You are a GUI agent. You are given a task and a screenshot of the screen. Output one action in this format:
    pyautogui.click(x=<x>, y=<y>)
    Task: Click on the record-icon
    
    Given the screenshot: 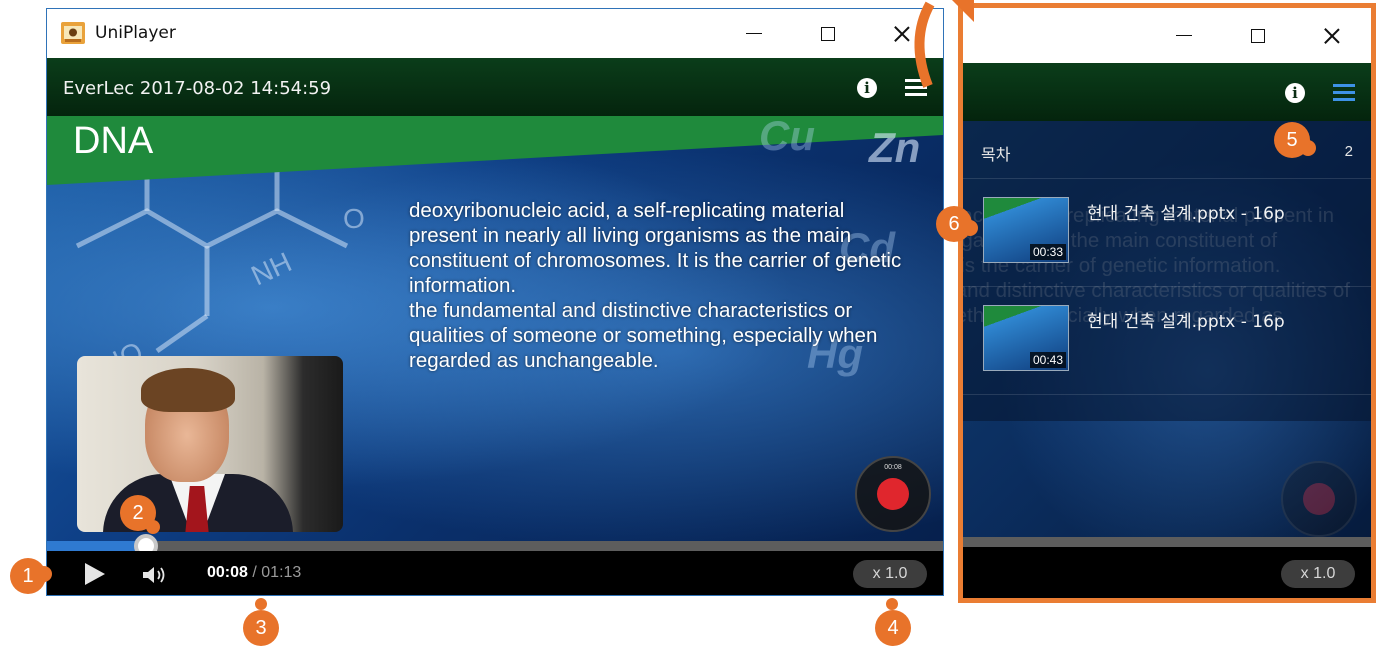 What is the action you would take?
    pyautogui.click(x=893, y=494)
    